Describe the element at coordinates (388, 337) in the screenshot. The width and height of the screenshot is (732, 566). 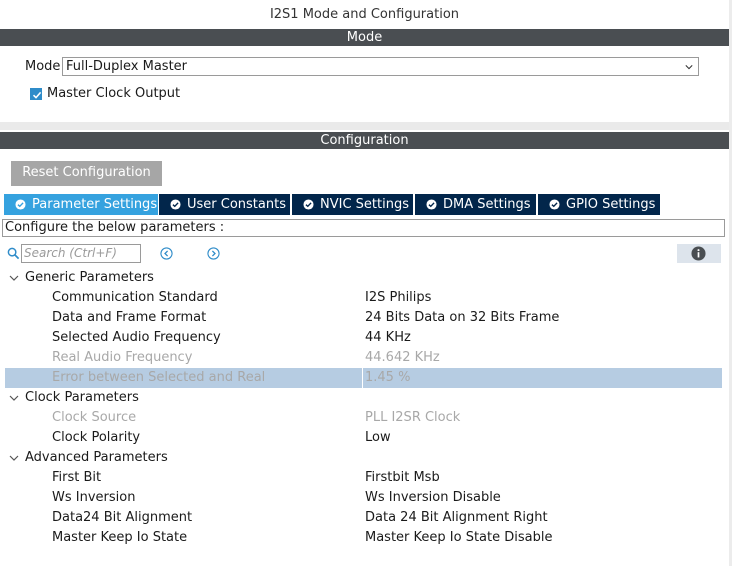
I see `param-value: 44 KHz` at that location.